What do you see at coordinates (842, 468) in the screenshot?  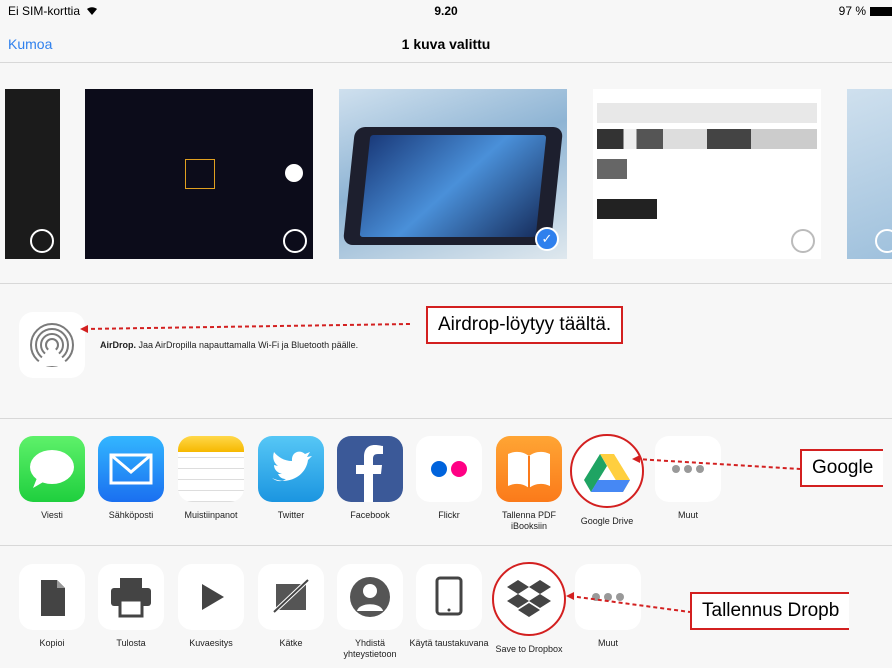 I see `google-drive-callout: Google` at bounding box center [842, 468].